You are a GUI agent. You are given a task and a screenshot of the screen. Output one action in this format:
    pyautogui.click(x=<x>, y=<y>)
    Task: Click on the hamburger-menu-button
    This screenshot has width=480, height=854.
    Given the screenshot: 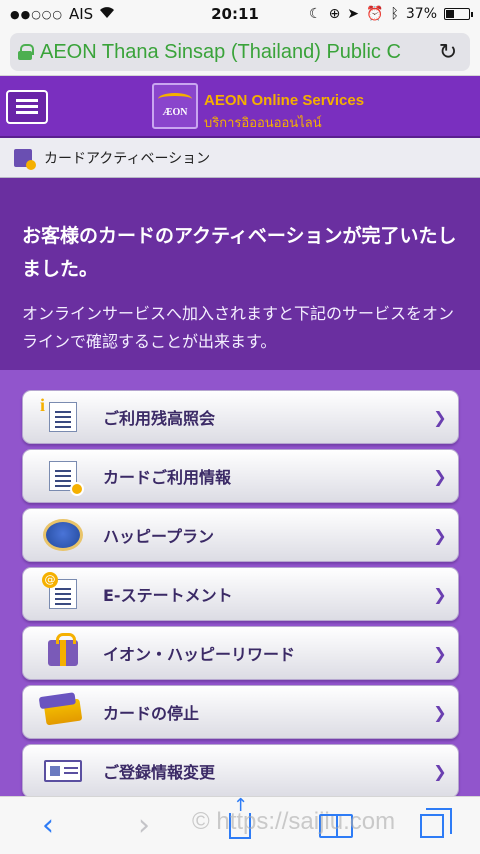 What is the action you would take?
    pyautogui.click(x=27, y=107)
    